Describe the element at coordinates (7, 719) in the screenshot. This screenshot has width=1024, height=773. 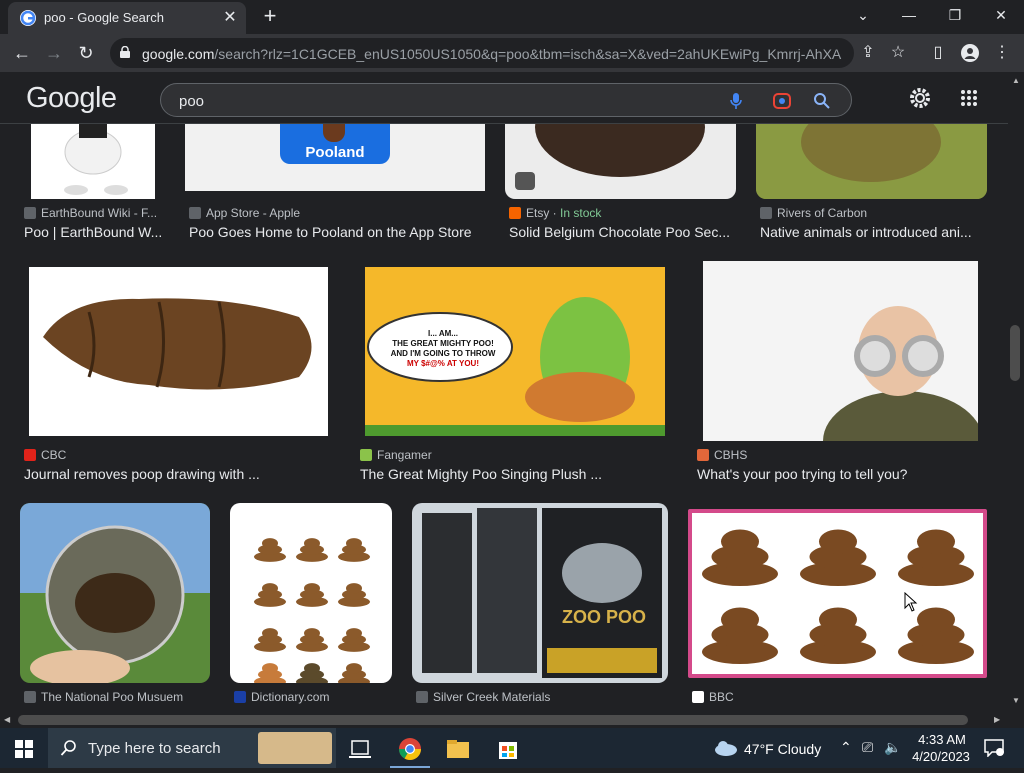
I see `scroll-left-arrow-icon: ◀` at that location.